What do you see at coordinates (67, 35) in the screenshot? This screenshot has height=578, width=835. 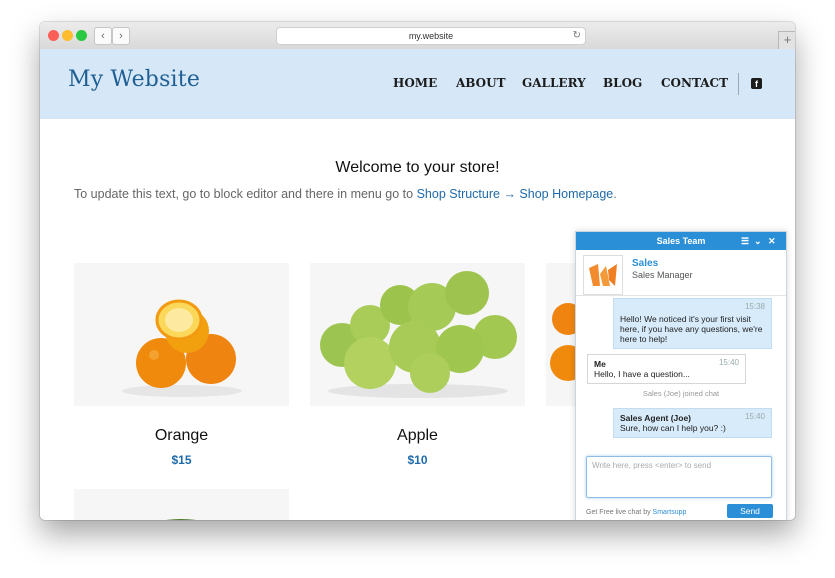 I see `minimize-window-button` at bounding box center [67, 35].